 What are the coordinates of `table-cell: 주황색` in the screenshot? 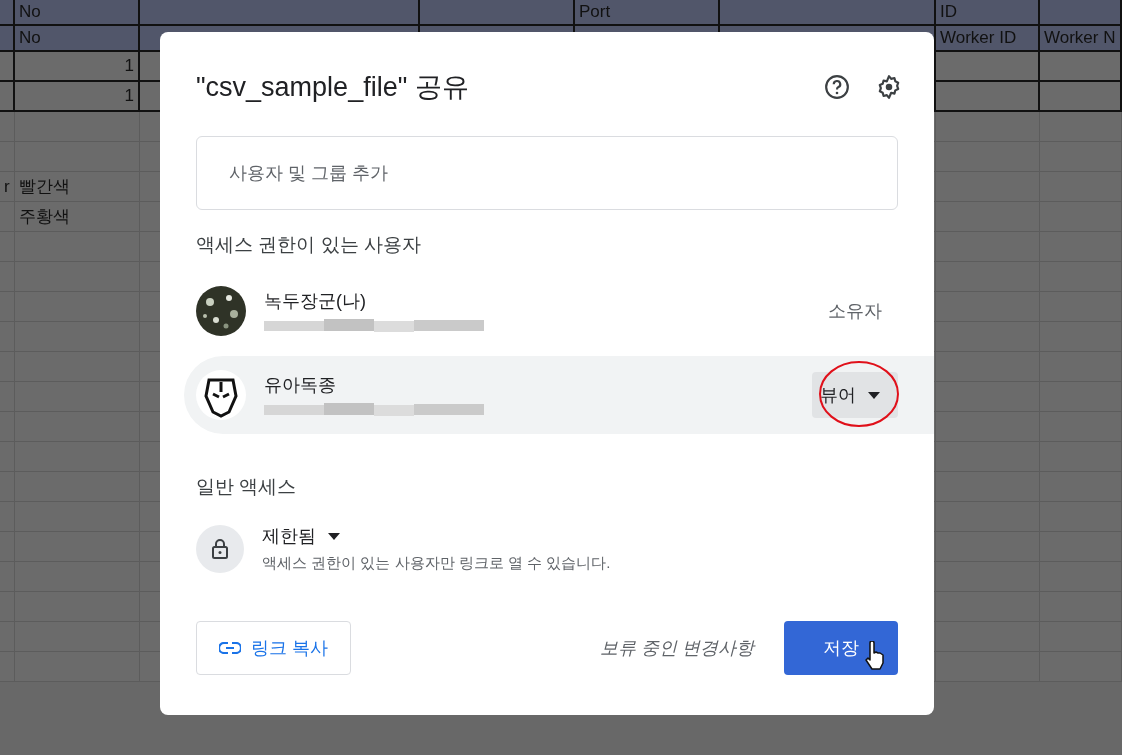 It's located at (77, 217).